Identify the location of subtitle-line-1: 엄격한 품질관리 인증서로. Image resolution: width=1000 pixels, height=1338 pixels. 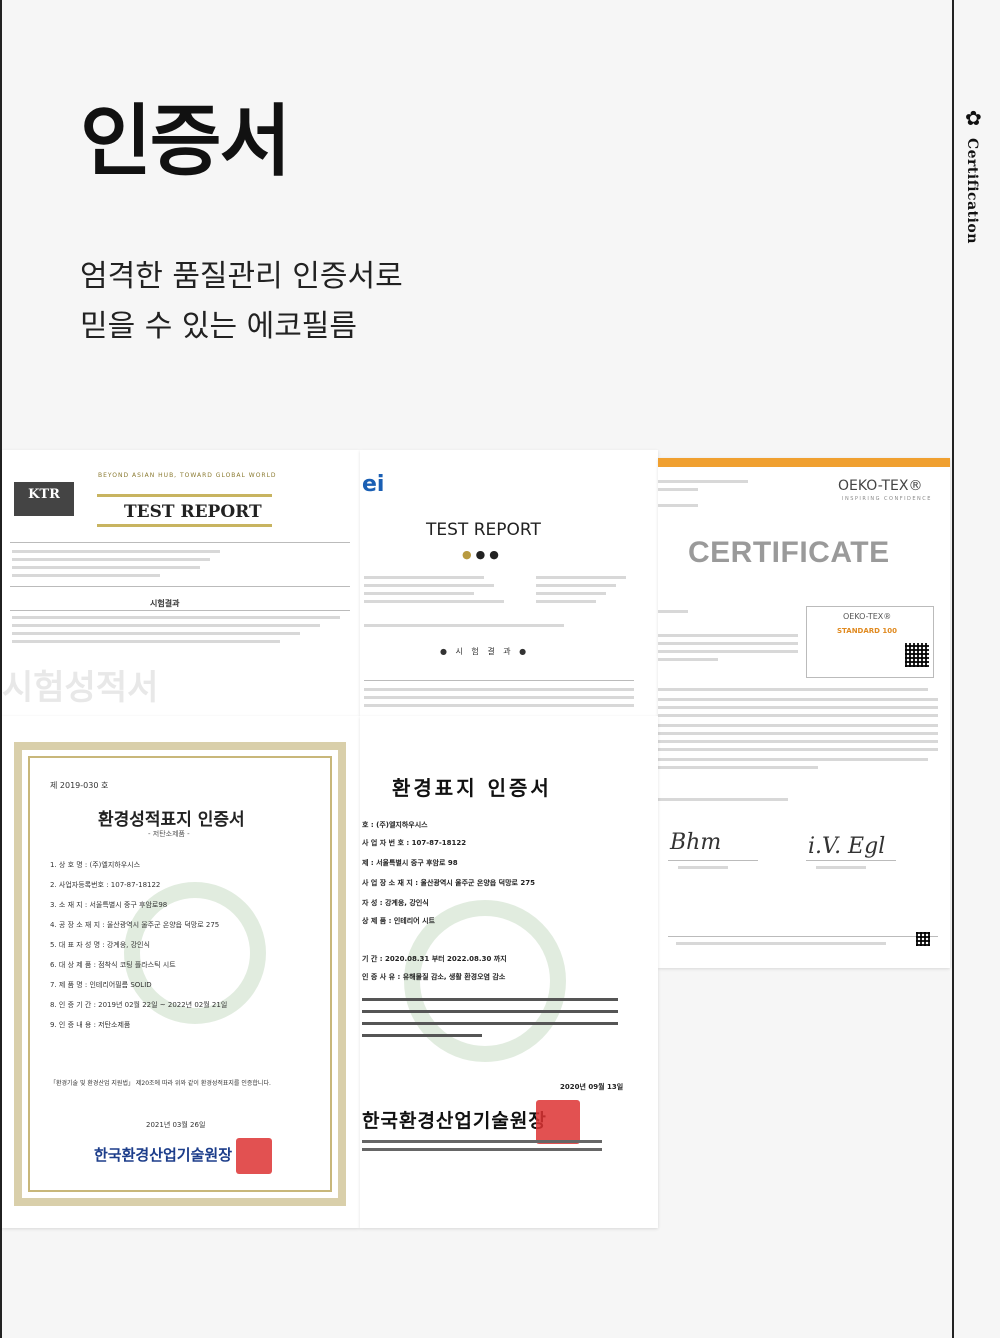
(241, 276).